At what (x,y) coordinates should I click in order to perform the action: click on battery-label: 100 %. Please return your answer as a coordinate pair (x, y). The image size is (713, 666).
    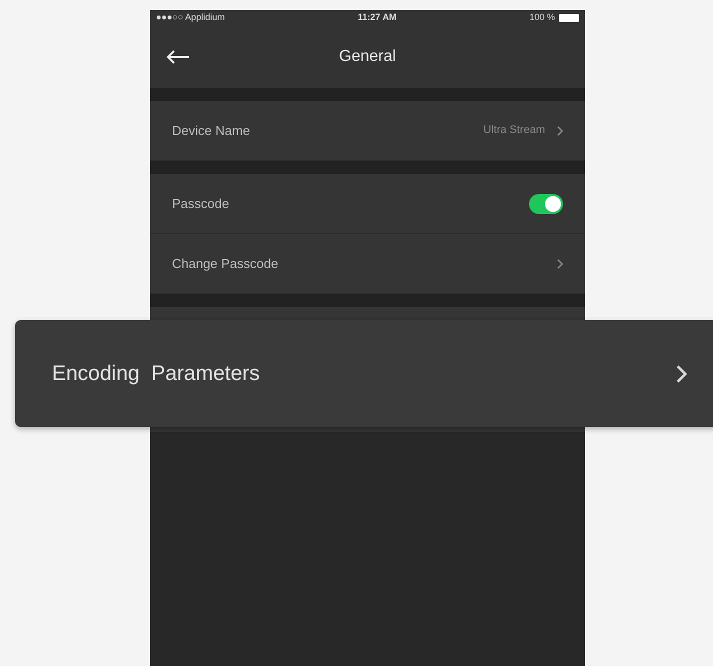
    Looking at the image, I should click on (542, 17).